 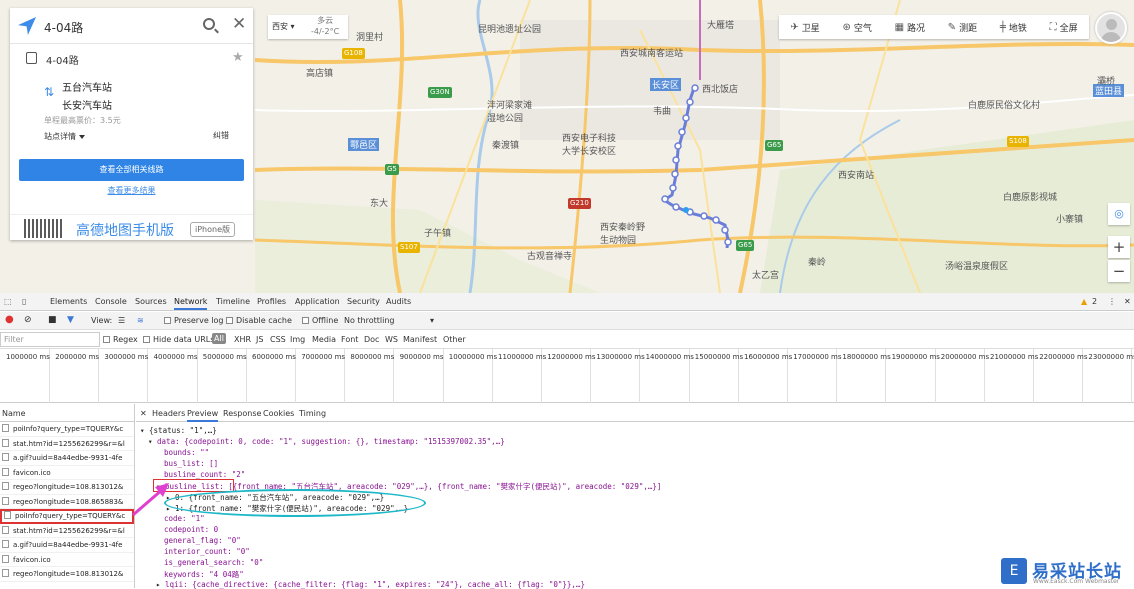 What do you see at coordinates (371, 339) in the screenshot?
I see `filter-type-doc: Doc` at bounding box center [371, 339].